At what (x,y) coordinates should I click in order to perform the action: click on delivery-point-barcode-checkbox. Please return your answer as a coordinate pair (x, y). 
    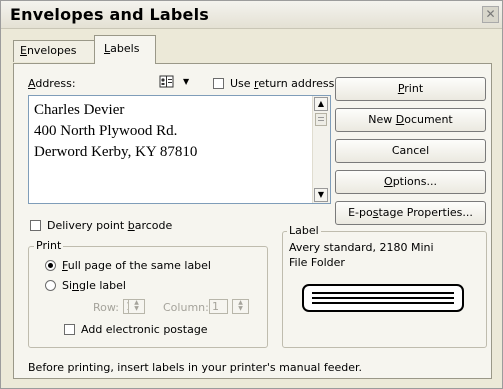
    Looking at the image, I should click on (35, 225).